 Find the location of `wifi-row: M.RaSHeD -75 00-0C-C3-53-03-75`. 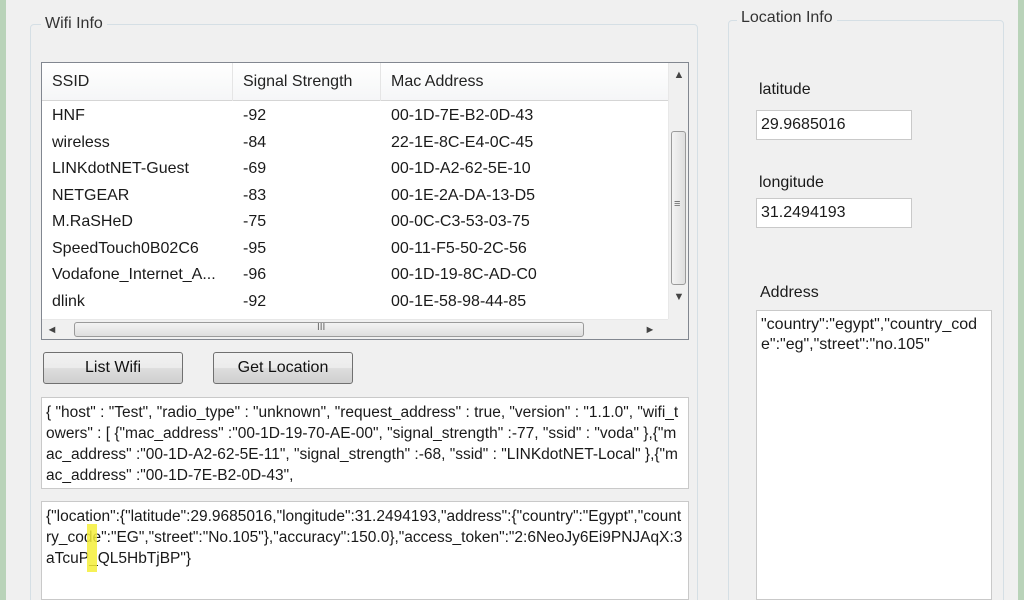

wifi-row: M.RaSHeD -75 00-0C-C3-53-03-75 is located at coordinates (355, 222).